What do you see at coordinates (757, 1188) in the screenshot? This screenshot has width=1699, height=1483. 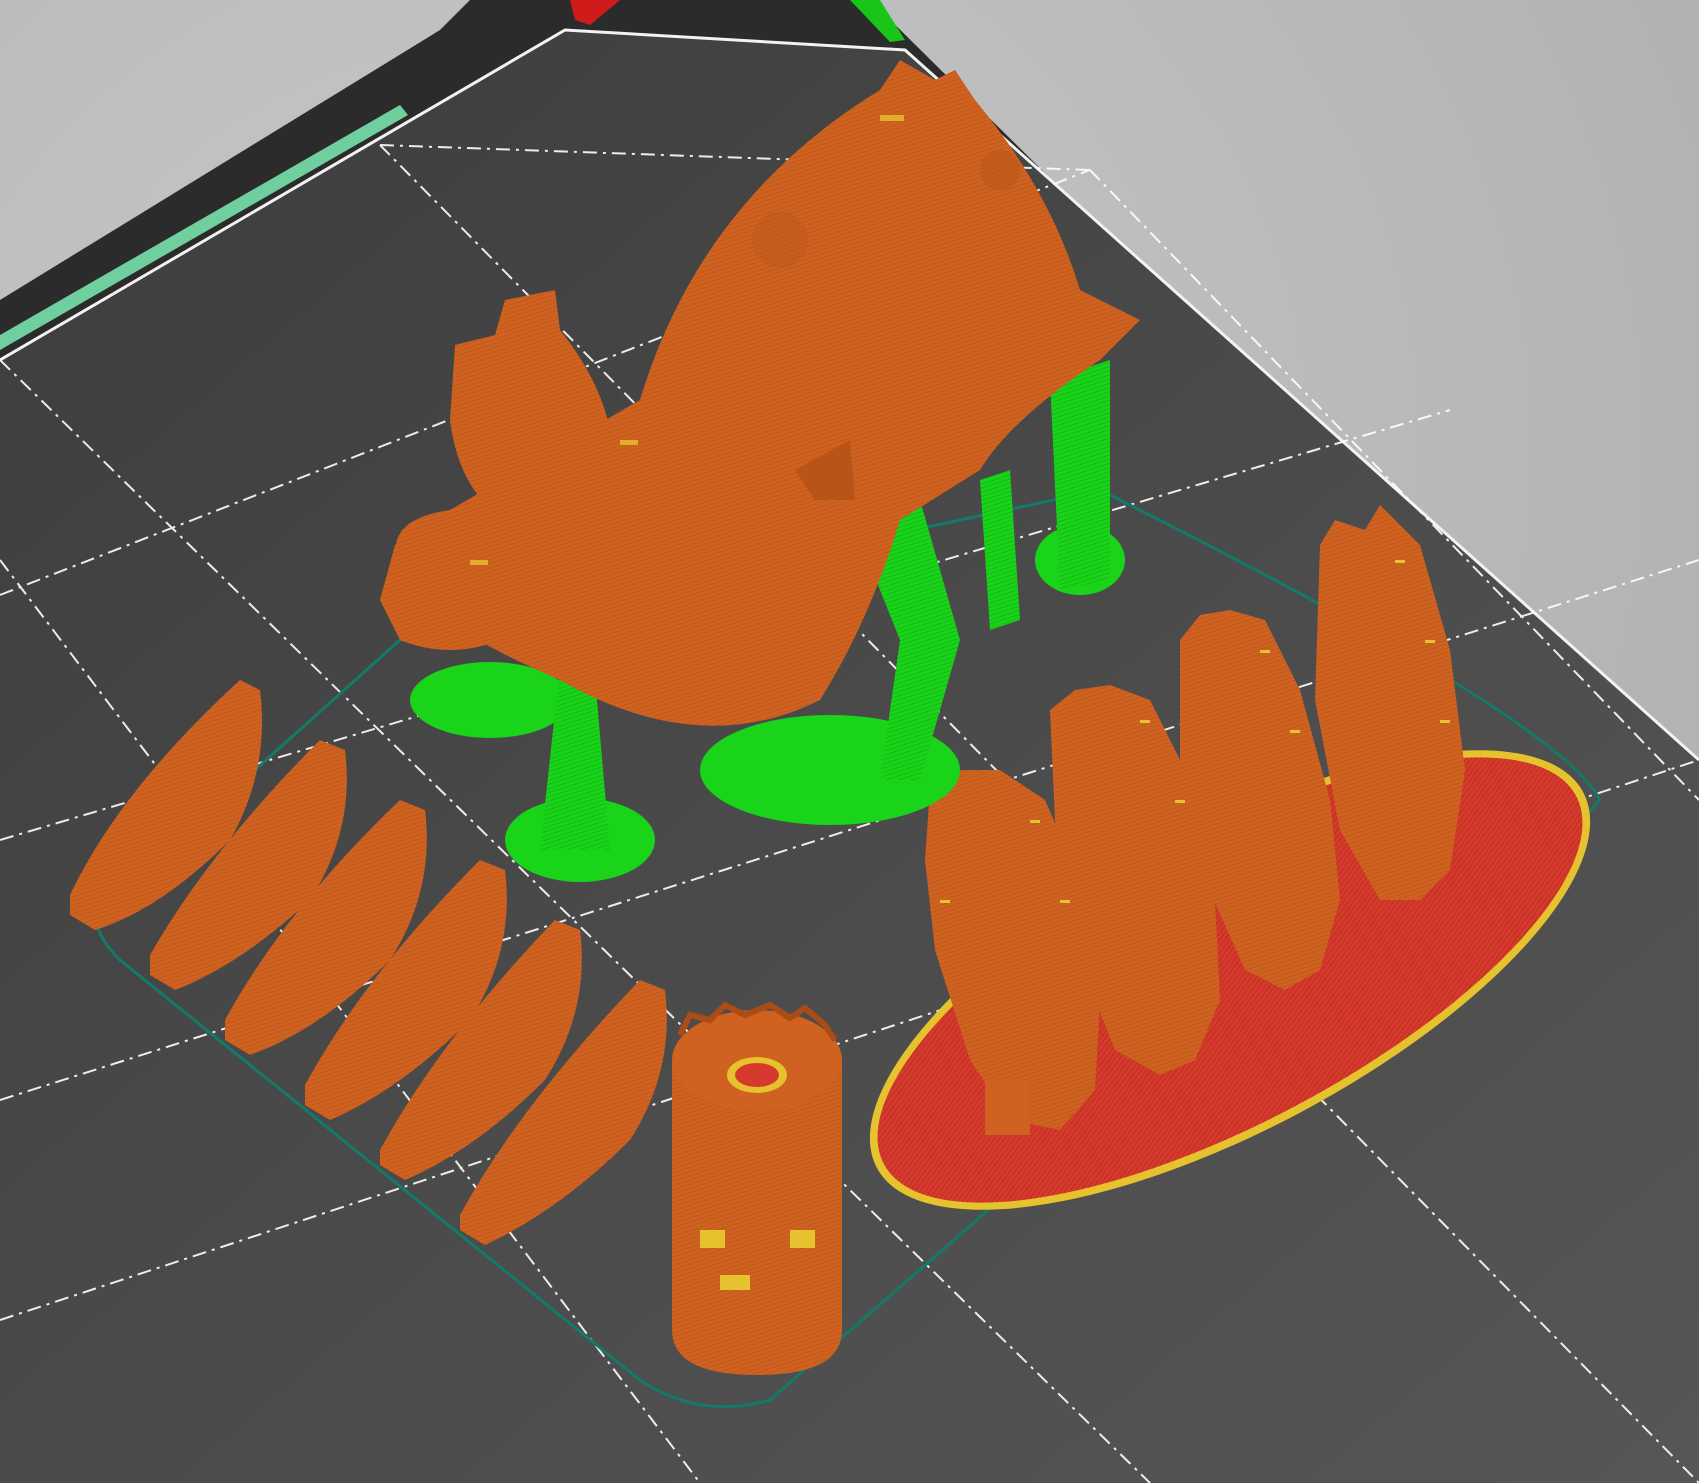 I see `tower-cylinder` at bounding box center [757, 1188].